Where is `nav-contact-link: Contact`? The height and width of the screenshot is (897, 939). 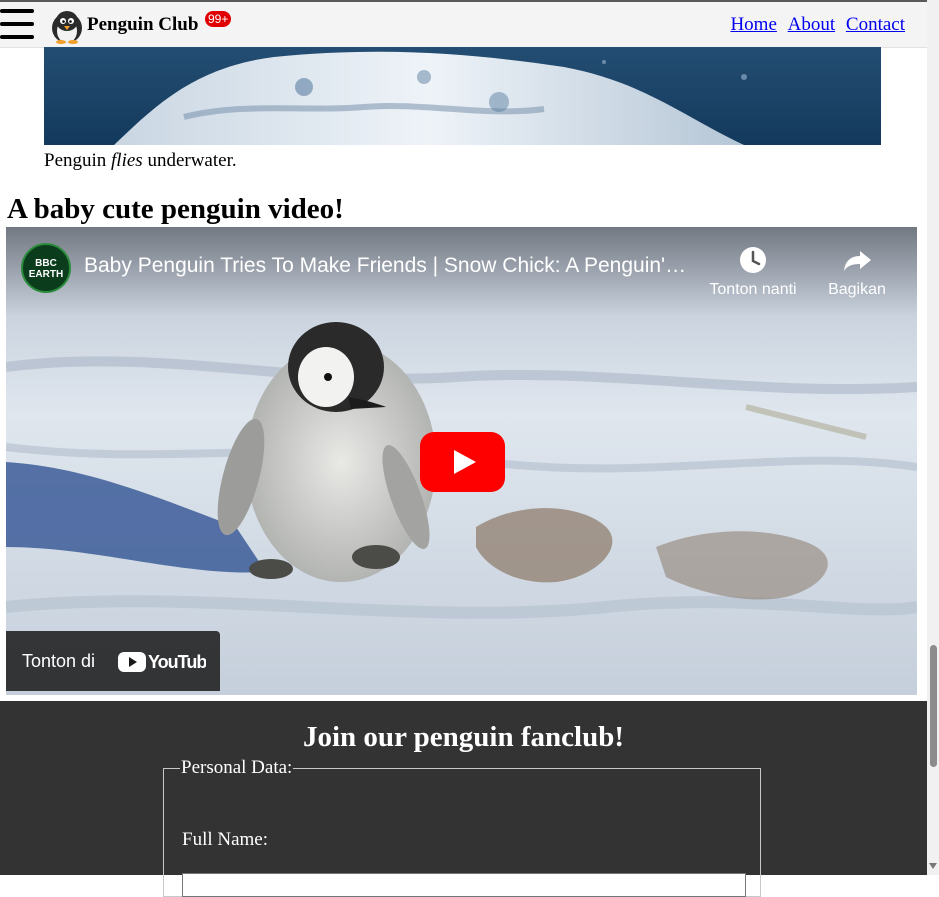 nav-contact-link: Contact is located at coordinates (875, 24).